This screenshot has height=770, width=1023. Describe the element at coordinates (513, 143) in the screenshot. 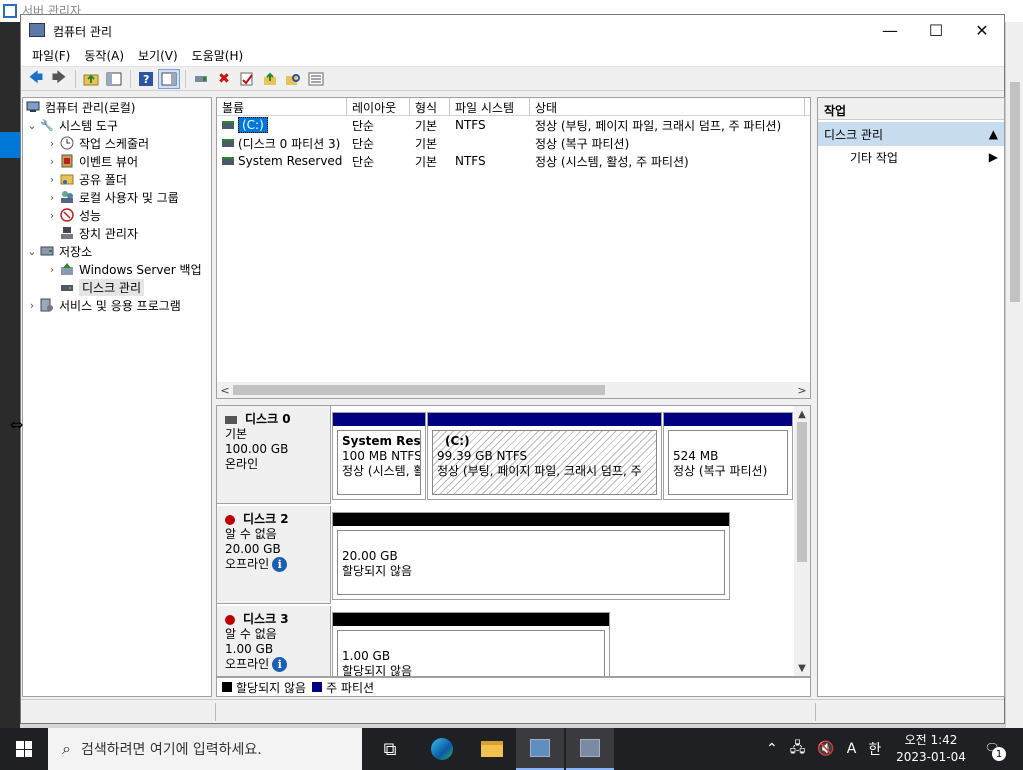

I see `volume-row: (디스크 0 파티션 3) 단순 기본 정상 (복구 파티션)` at that location.